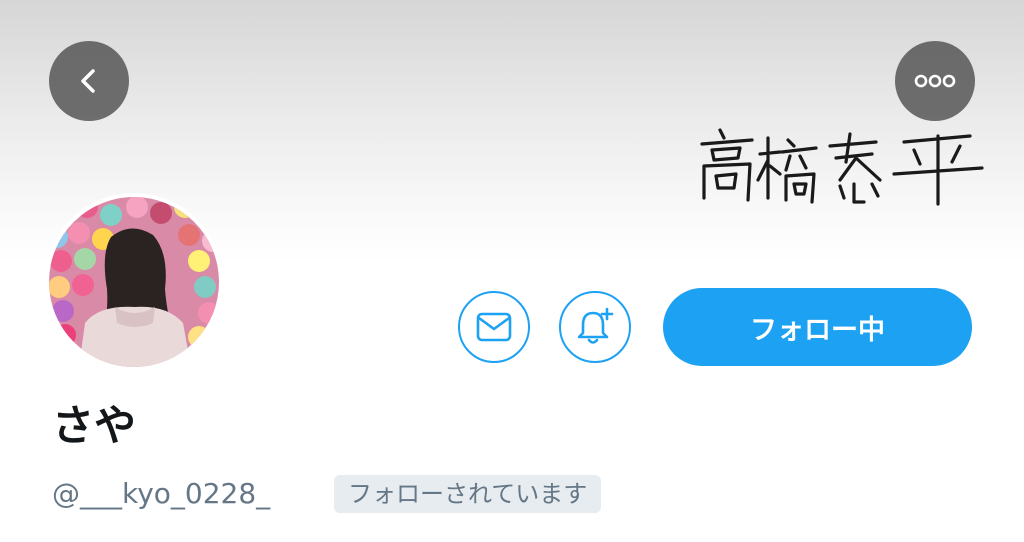 Image resolution: width=1024 pixels, height=542 pixels. What do you see at coordinates (94, 425) in the screenshot?
I see `display-name: さや` at bounding box center [94, 425].